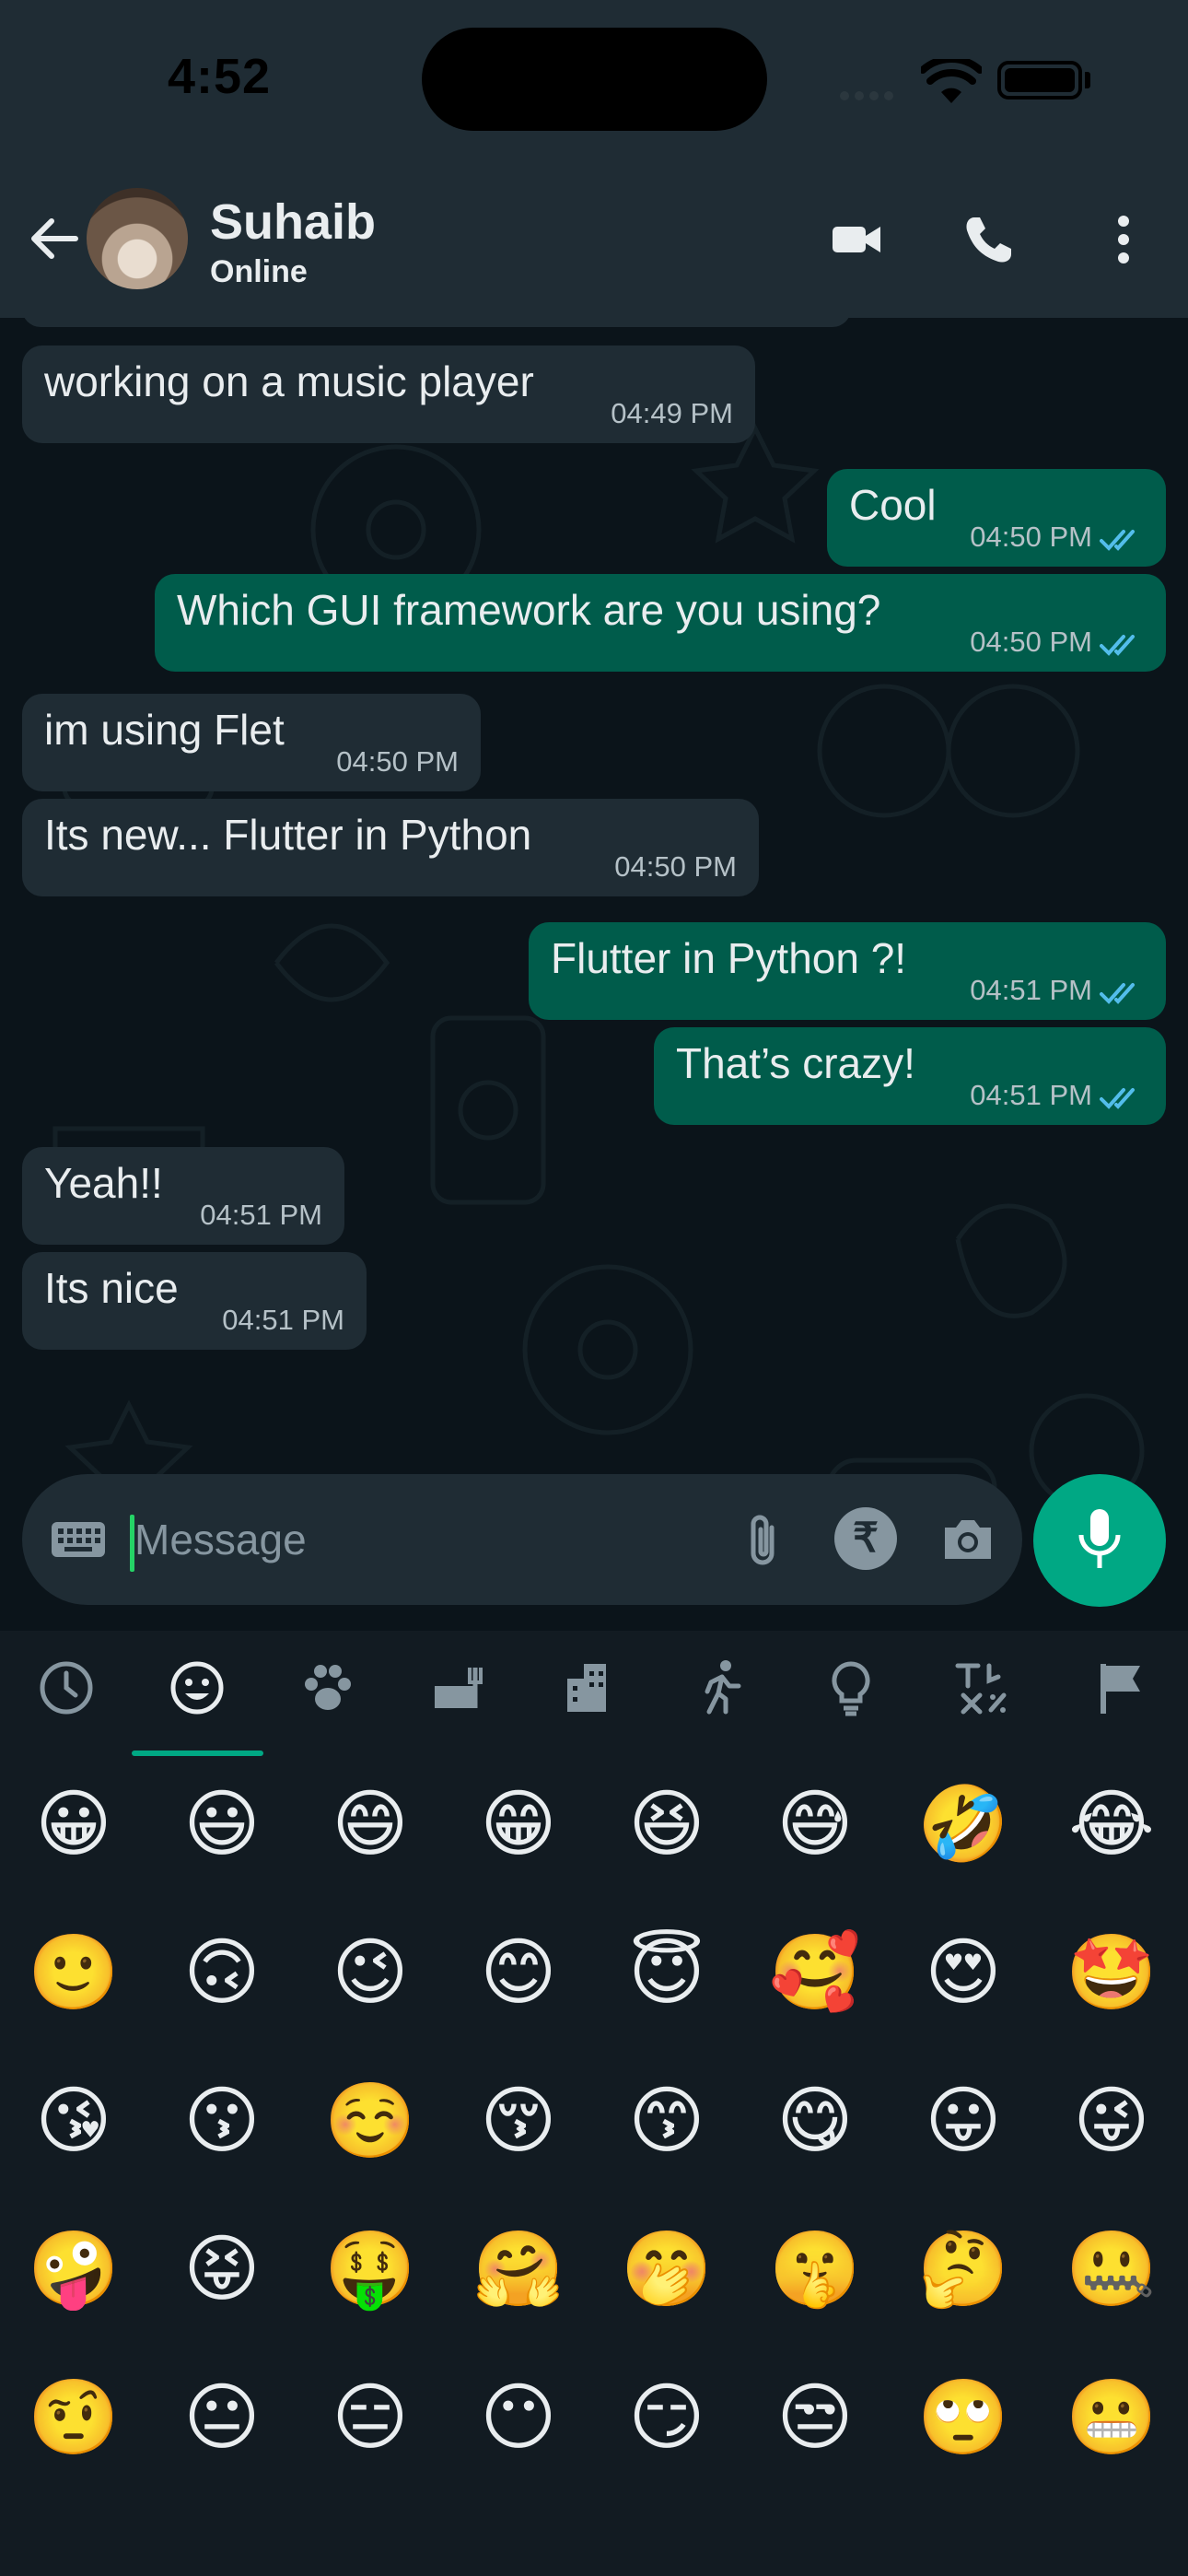 The width and height of the screenshot is (1188, 2576). Describe the element at coordinates (293, 222) in the screenshot. I see `contact-name: Suhaib` at that location.